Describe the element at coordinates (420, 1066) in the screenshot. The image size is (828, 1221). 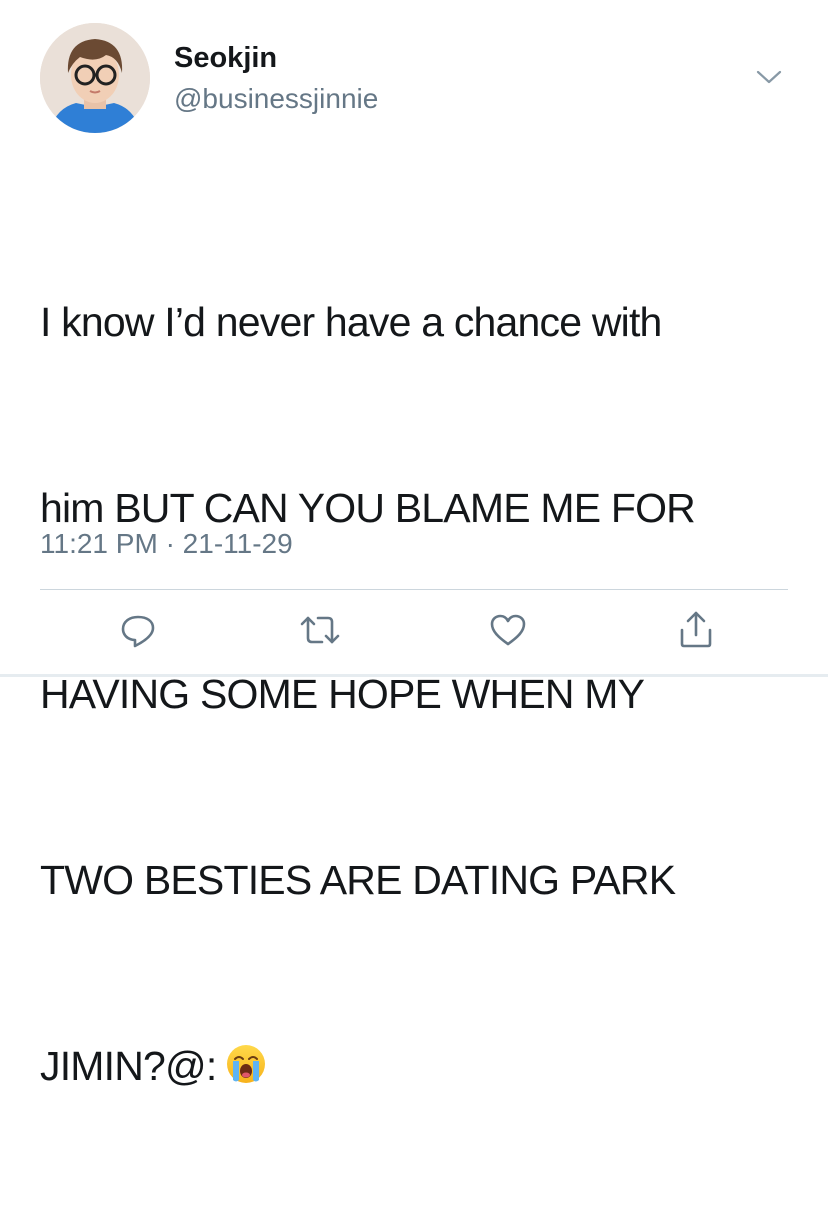
I see `tweet-line-last: JIMIN?@:` at that location.